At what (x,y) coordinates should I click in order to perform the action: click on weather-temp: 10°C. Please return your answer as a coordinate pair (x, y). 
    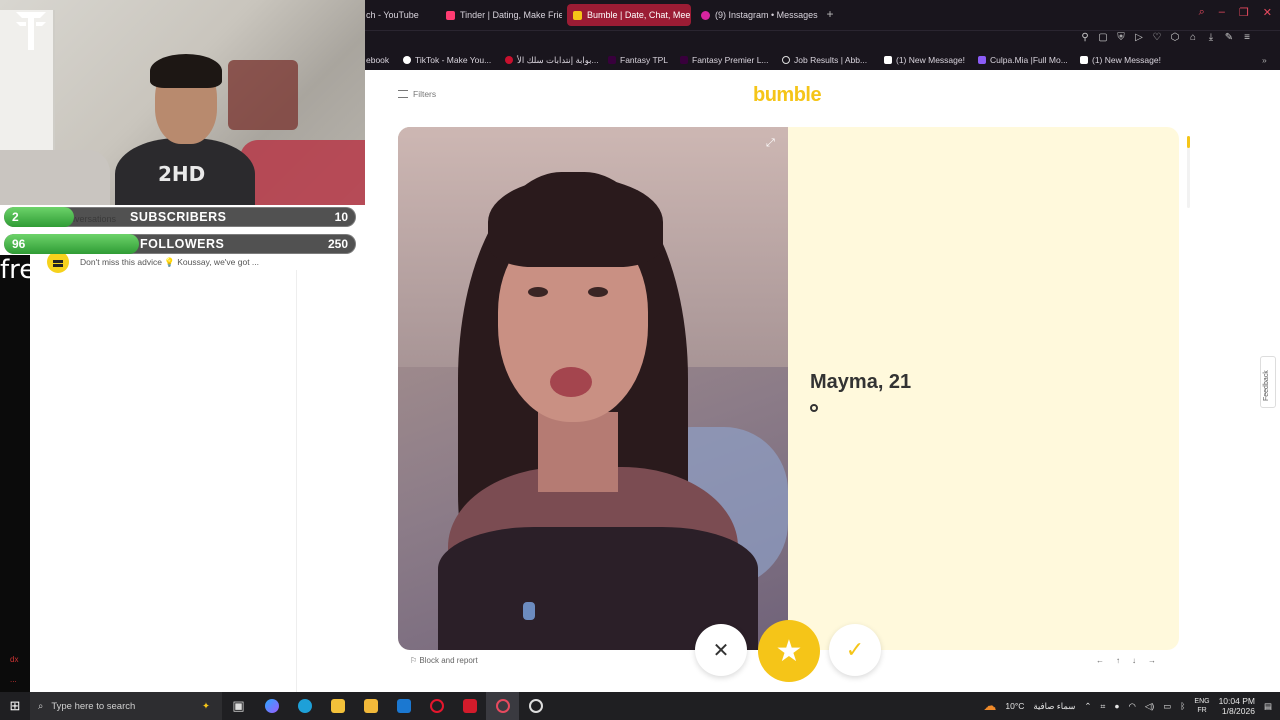
    Looking at the image, I should click on (1014, 706).